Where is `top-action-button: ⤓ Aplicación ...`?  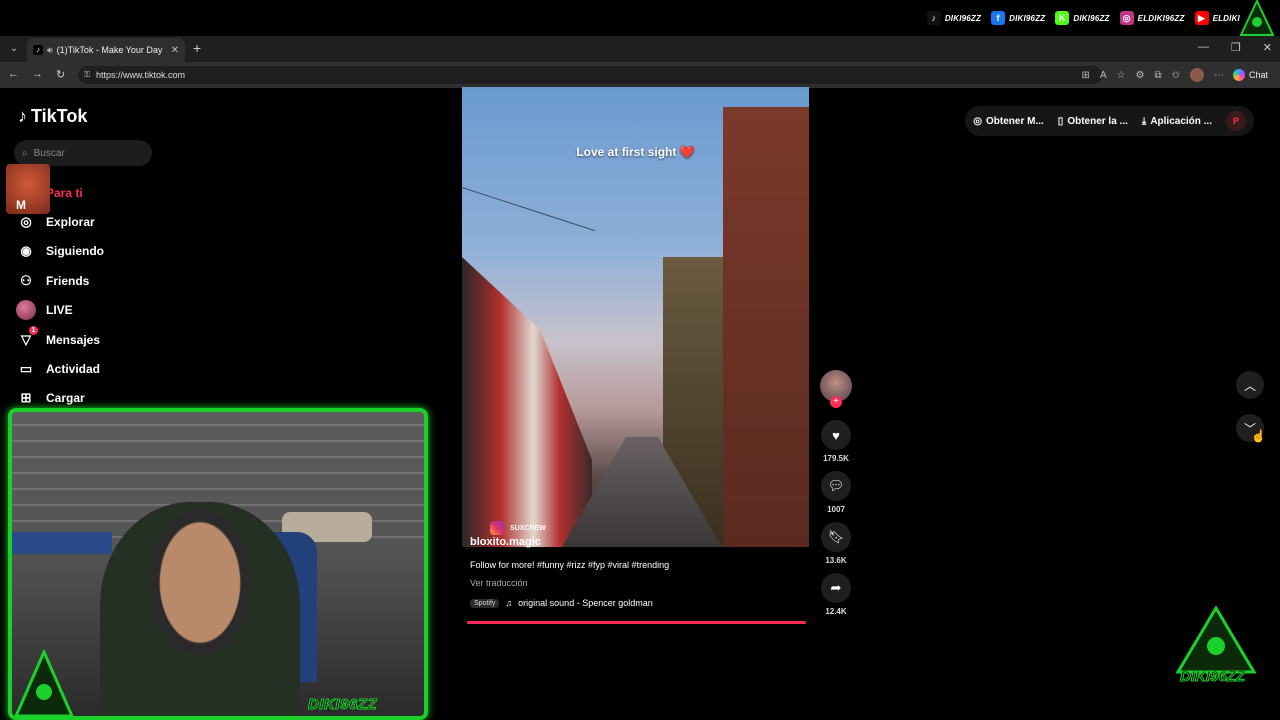
top-action-button: ⤓ Aplicación ... is located at coordinates (1177, 121).